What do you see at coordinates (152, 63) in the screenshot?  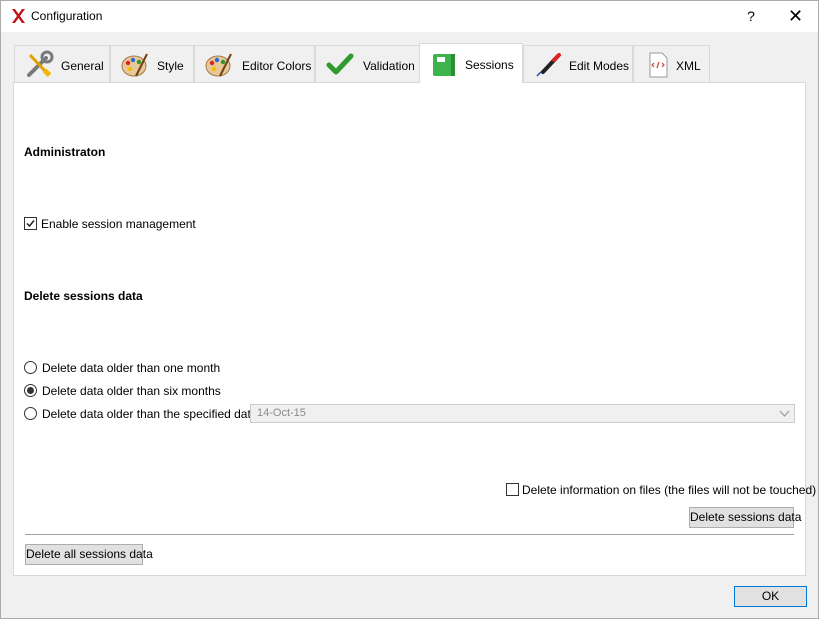 I see `tab-style: Style` at bounding box center [152, 63].